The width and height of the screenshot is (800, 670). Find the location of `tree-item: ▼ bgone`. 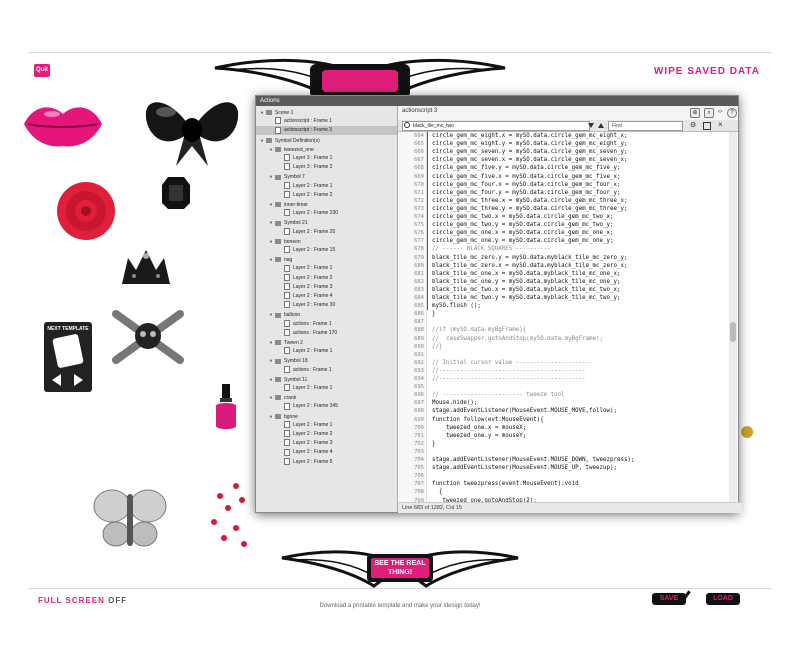

tree-item: ▼ bgone is located at coordinates (326, 416).